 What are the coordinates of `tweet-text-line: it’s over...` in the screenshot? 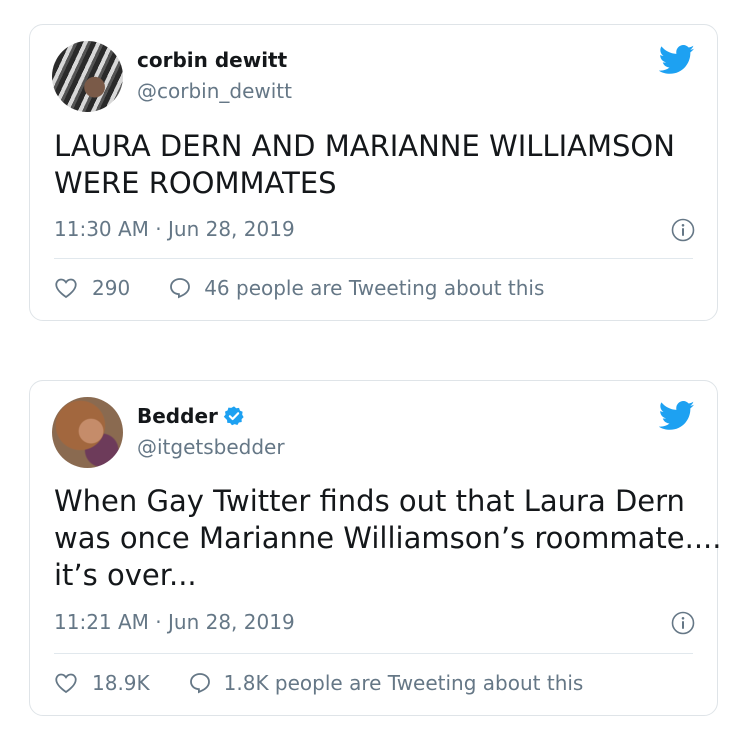 It's located at (125, 575).